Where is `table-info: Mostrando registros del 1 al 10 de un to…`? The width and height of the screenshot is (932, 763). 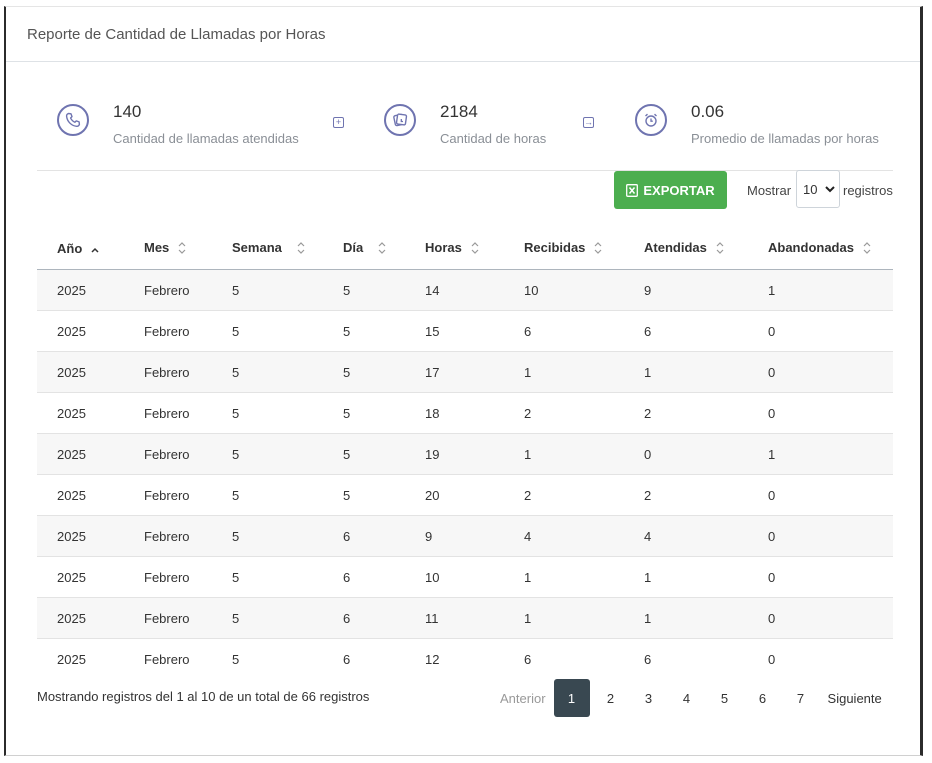 table-info: Mostrando registros del 1 al 10 de un to… is located at coordinates (203, 696).